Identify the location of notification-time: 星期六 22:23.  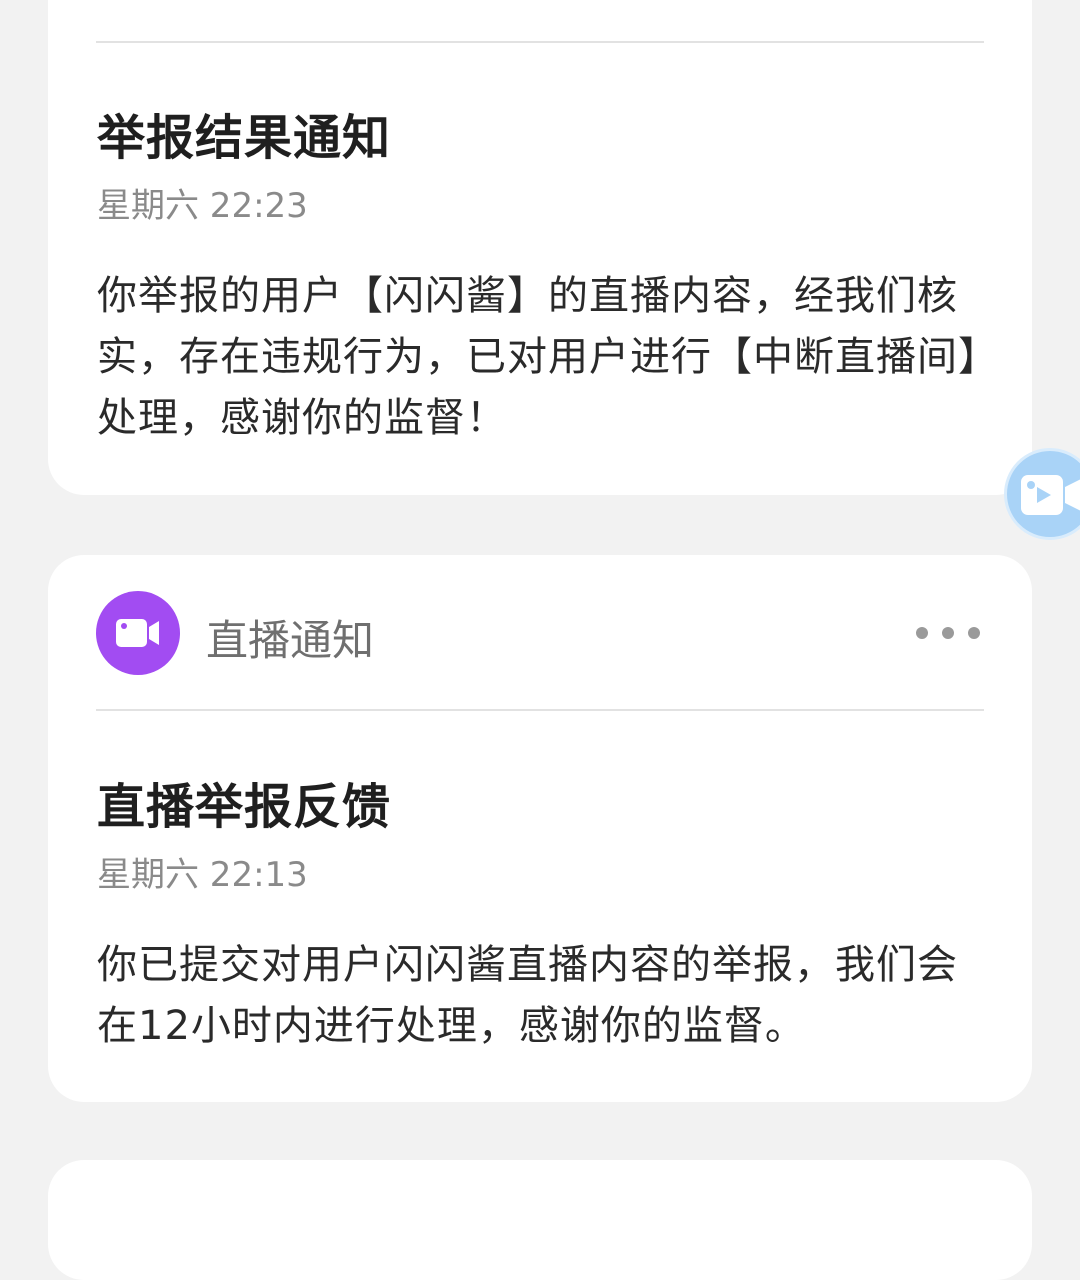
(202, 206).